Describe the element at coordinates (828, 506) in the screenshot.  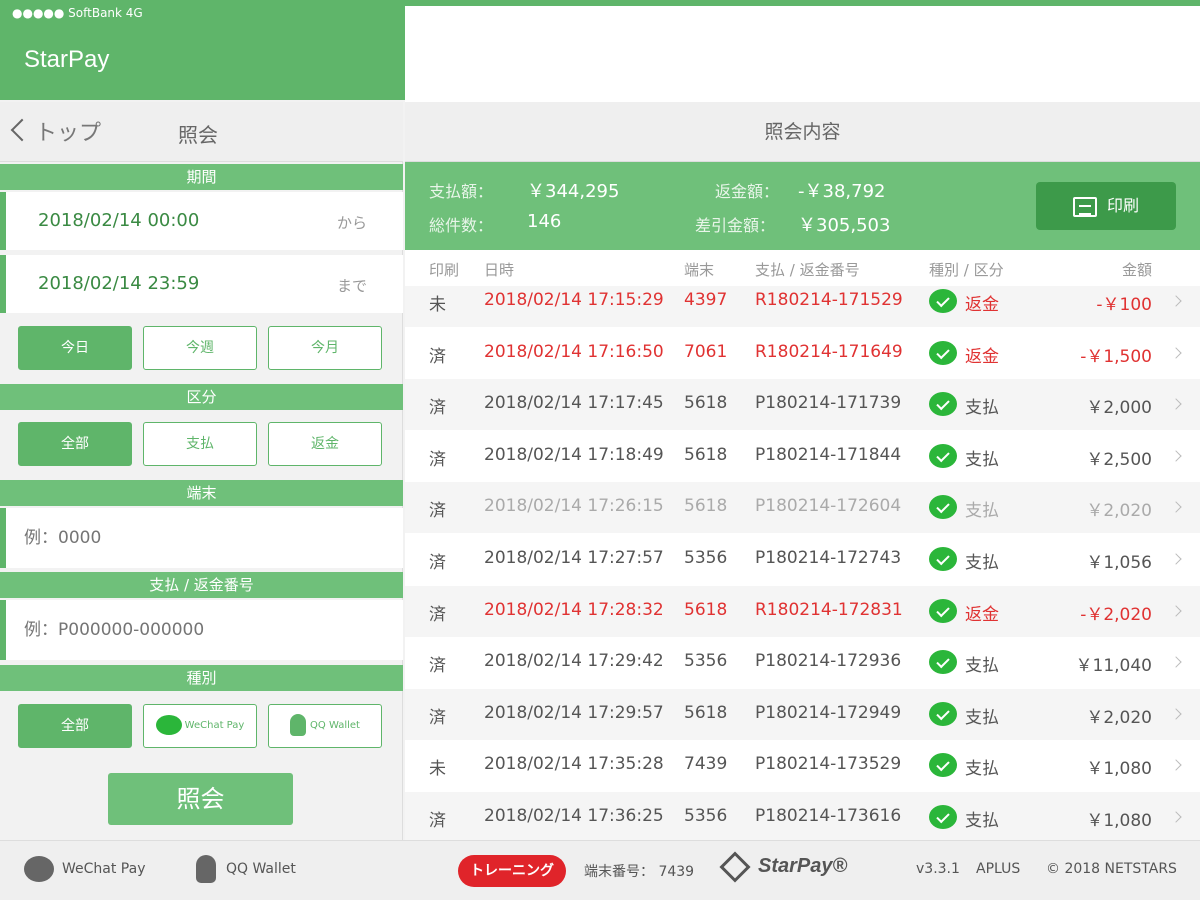
I see `row-number: P180214-172604` at that location.